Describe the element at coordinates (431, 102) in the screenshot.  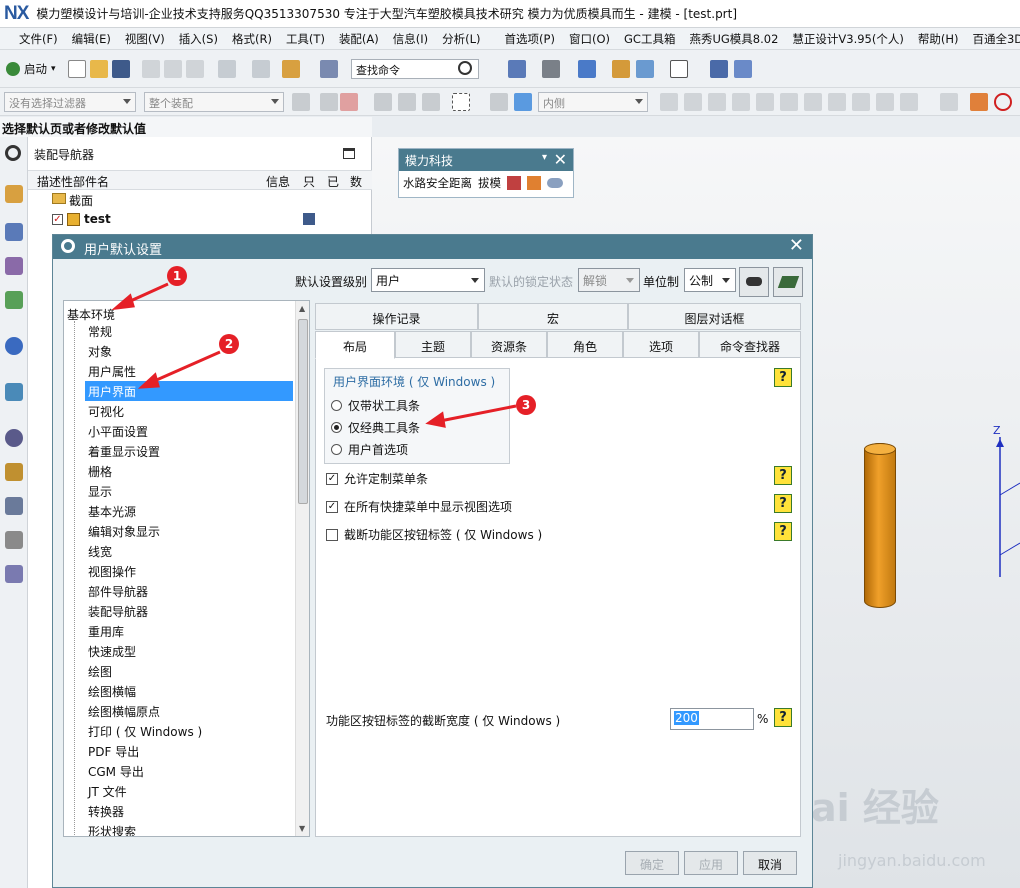
I see `select-component-icon` at that location.